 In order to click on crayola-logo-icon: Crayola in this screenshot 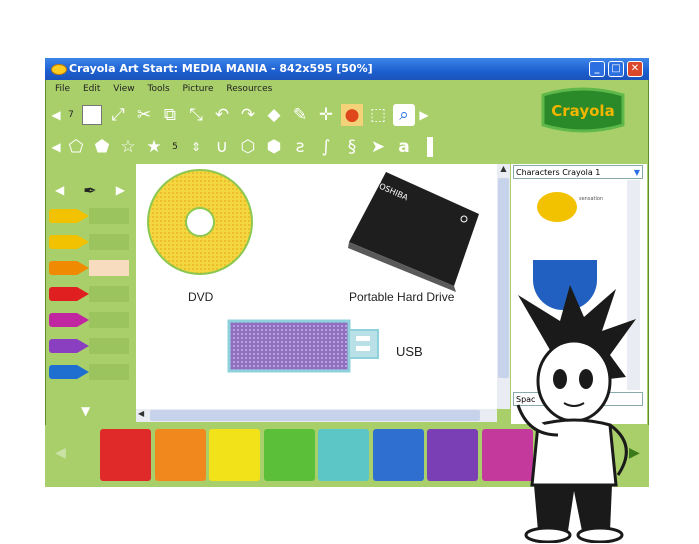, I will do `click(583, 110)`.